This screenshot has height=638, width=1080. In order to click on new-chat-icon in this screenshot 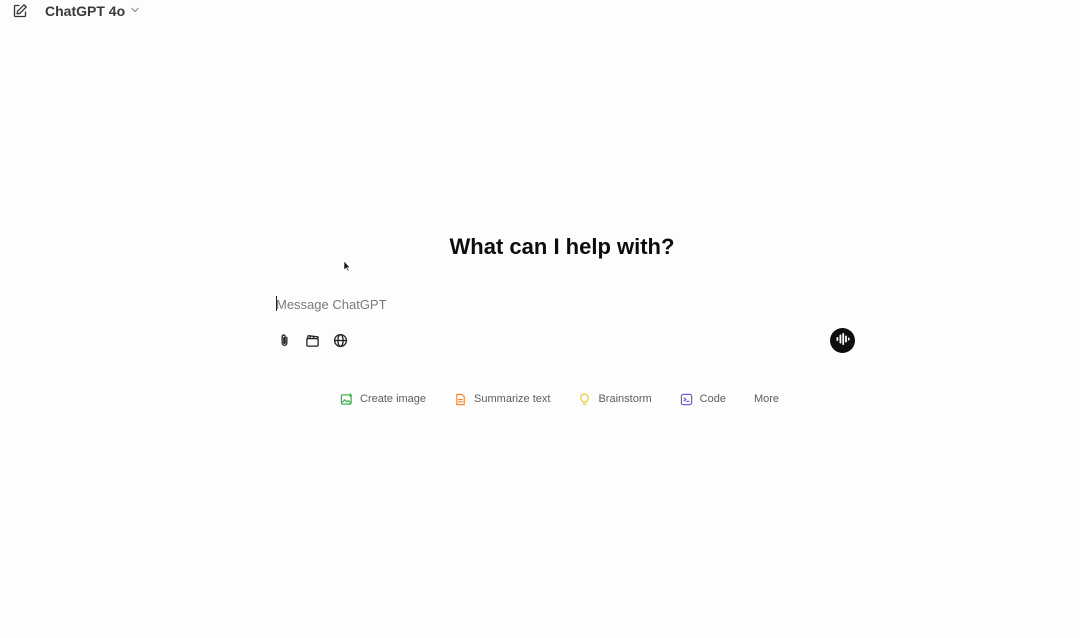, I will do `click(20, 11)`.